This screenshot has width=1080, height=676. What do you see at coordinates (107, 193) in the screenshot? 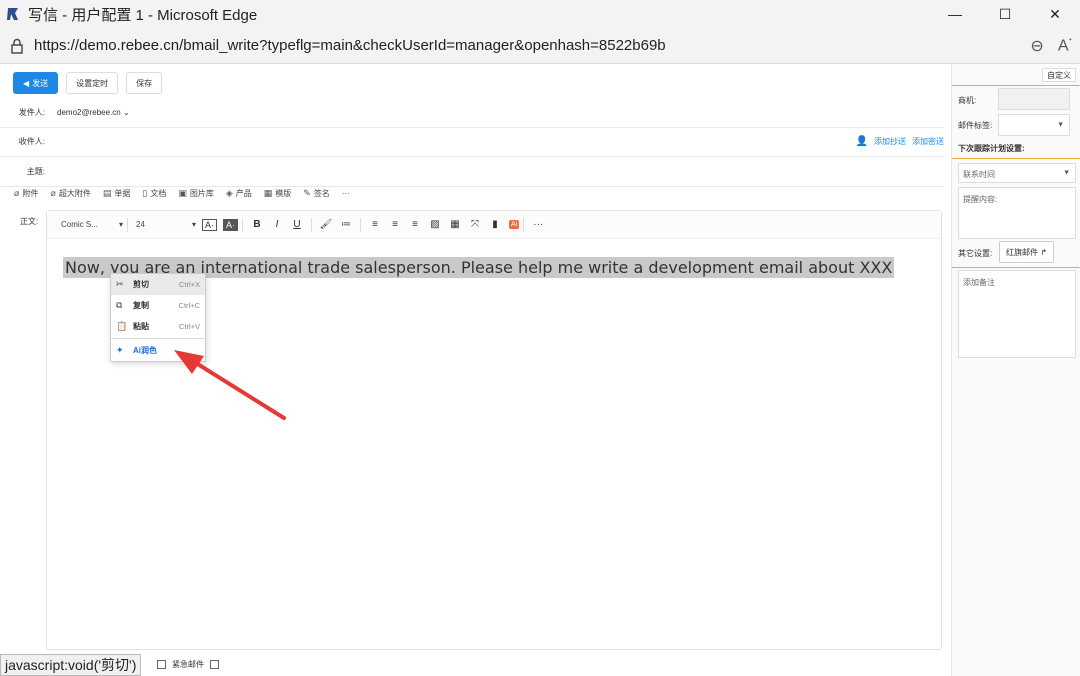
I see `document-icon: ▤` at bounding box center [107, 193].